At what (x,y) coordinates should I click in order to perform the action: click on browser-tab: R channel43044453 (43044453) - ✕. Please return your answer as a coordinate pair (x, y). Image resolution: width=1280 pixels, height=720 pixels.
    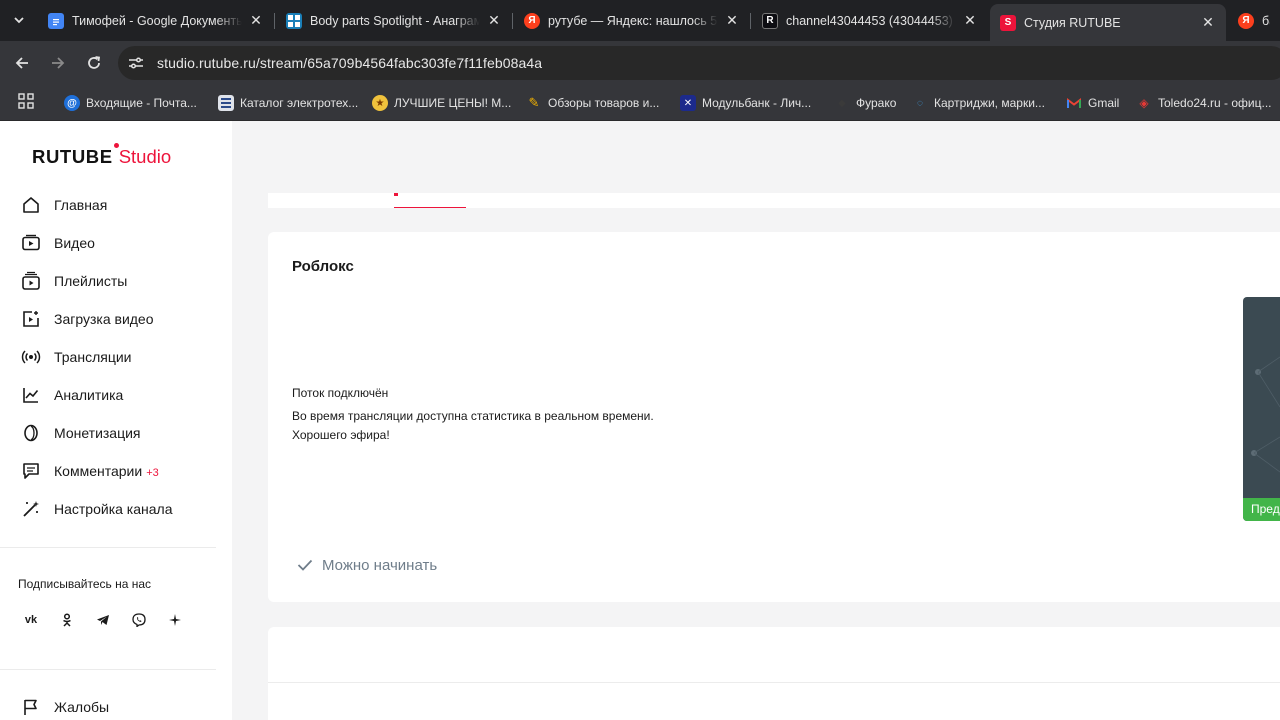
    Looking at the image, I should click on (870, 20).